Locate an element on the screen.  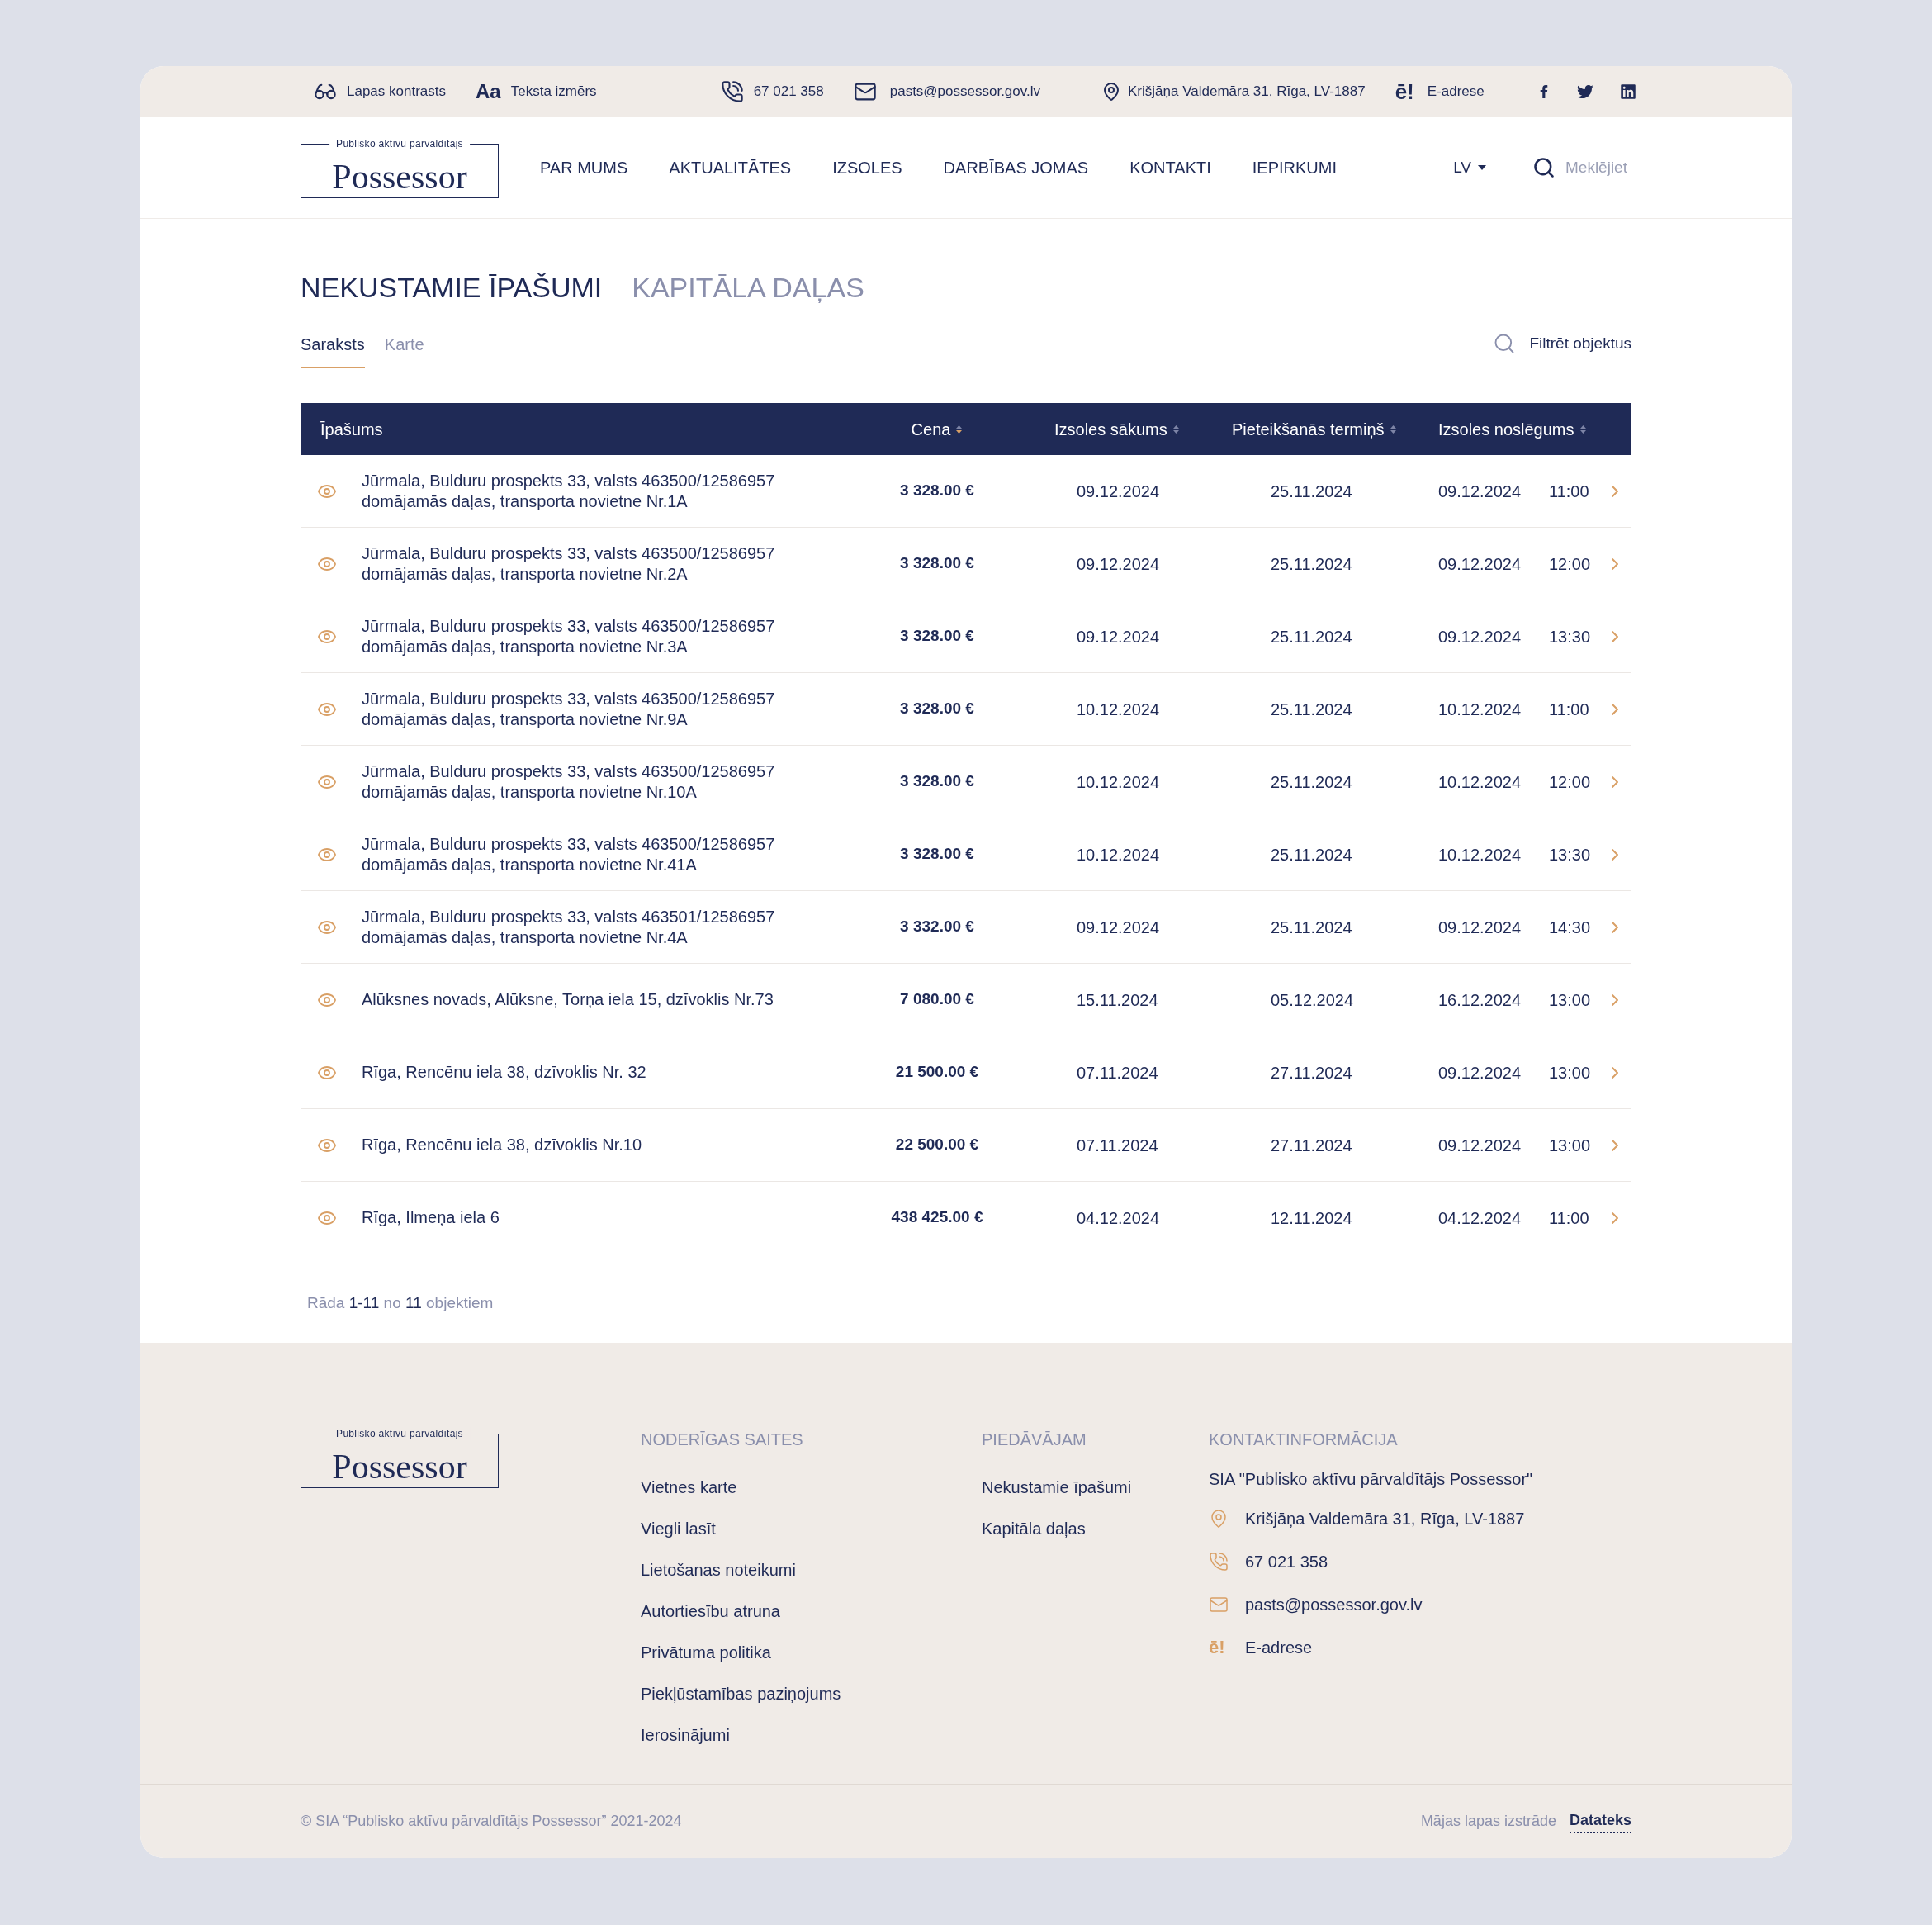
auction-end-time: 14:30 is located at coordinates (1570, 928).